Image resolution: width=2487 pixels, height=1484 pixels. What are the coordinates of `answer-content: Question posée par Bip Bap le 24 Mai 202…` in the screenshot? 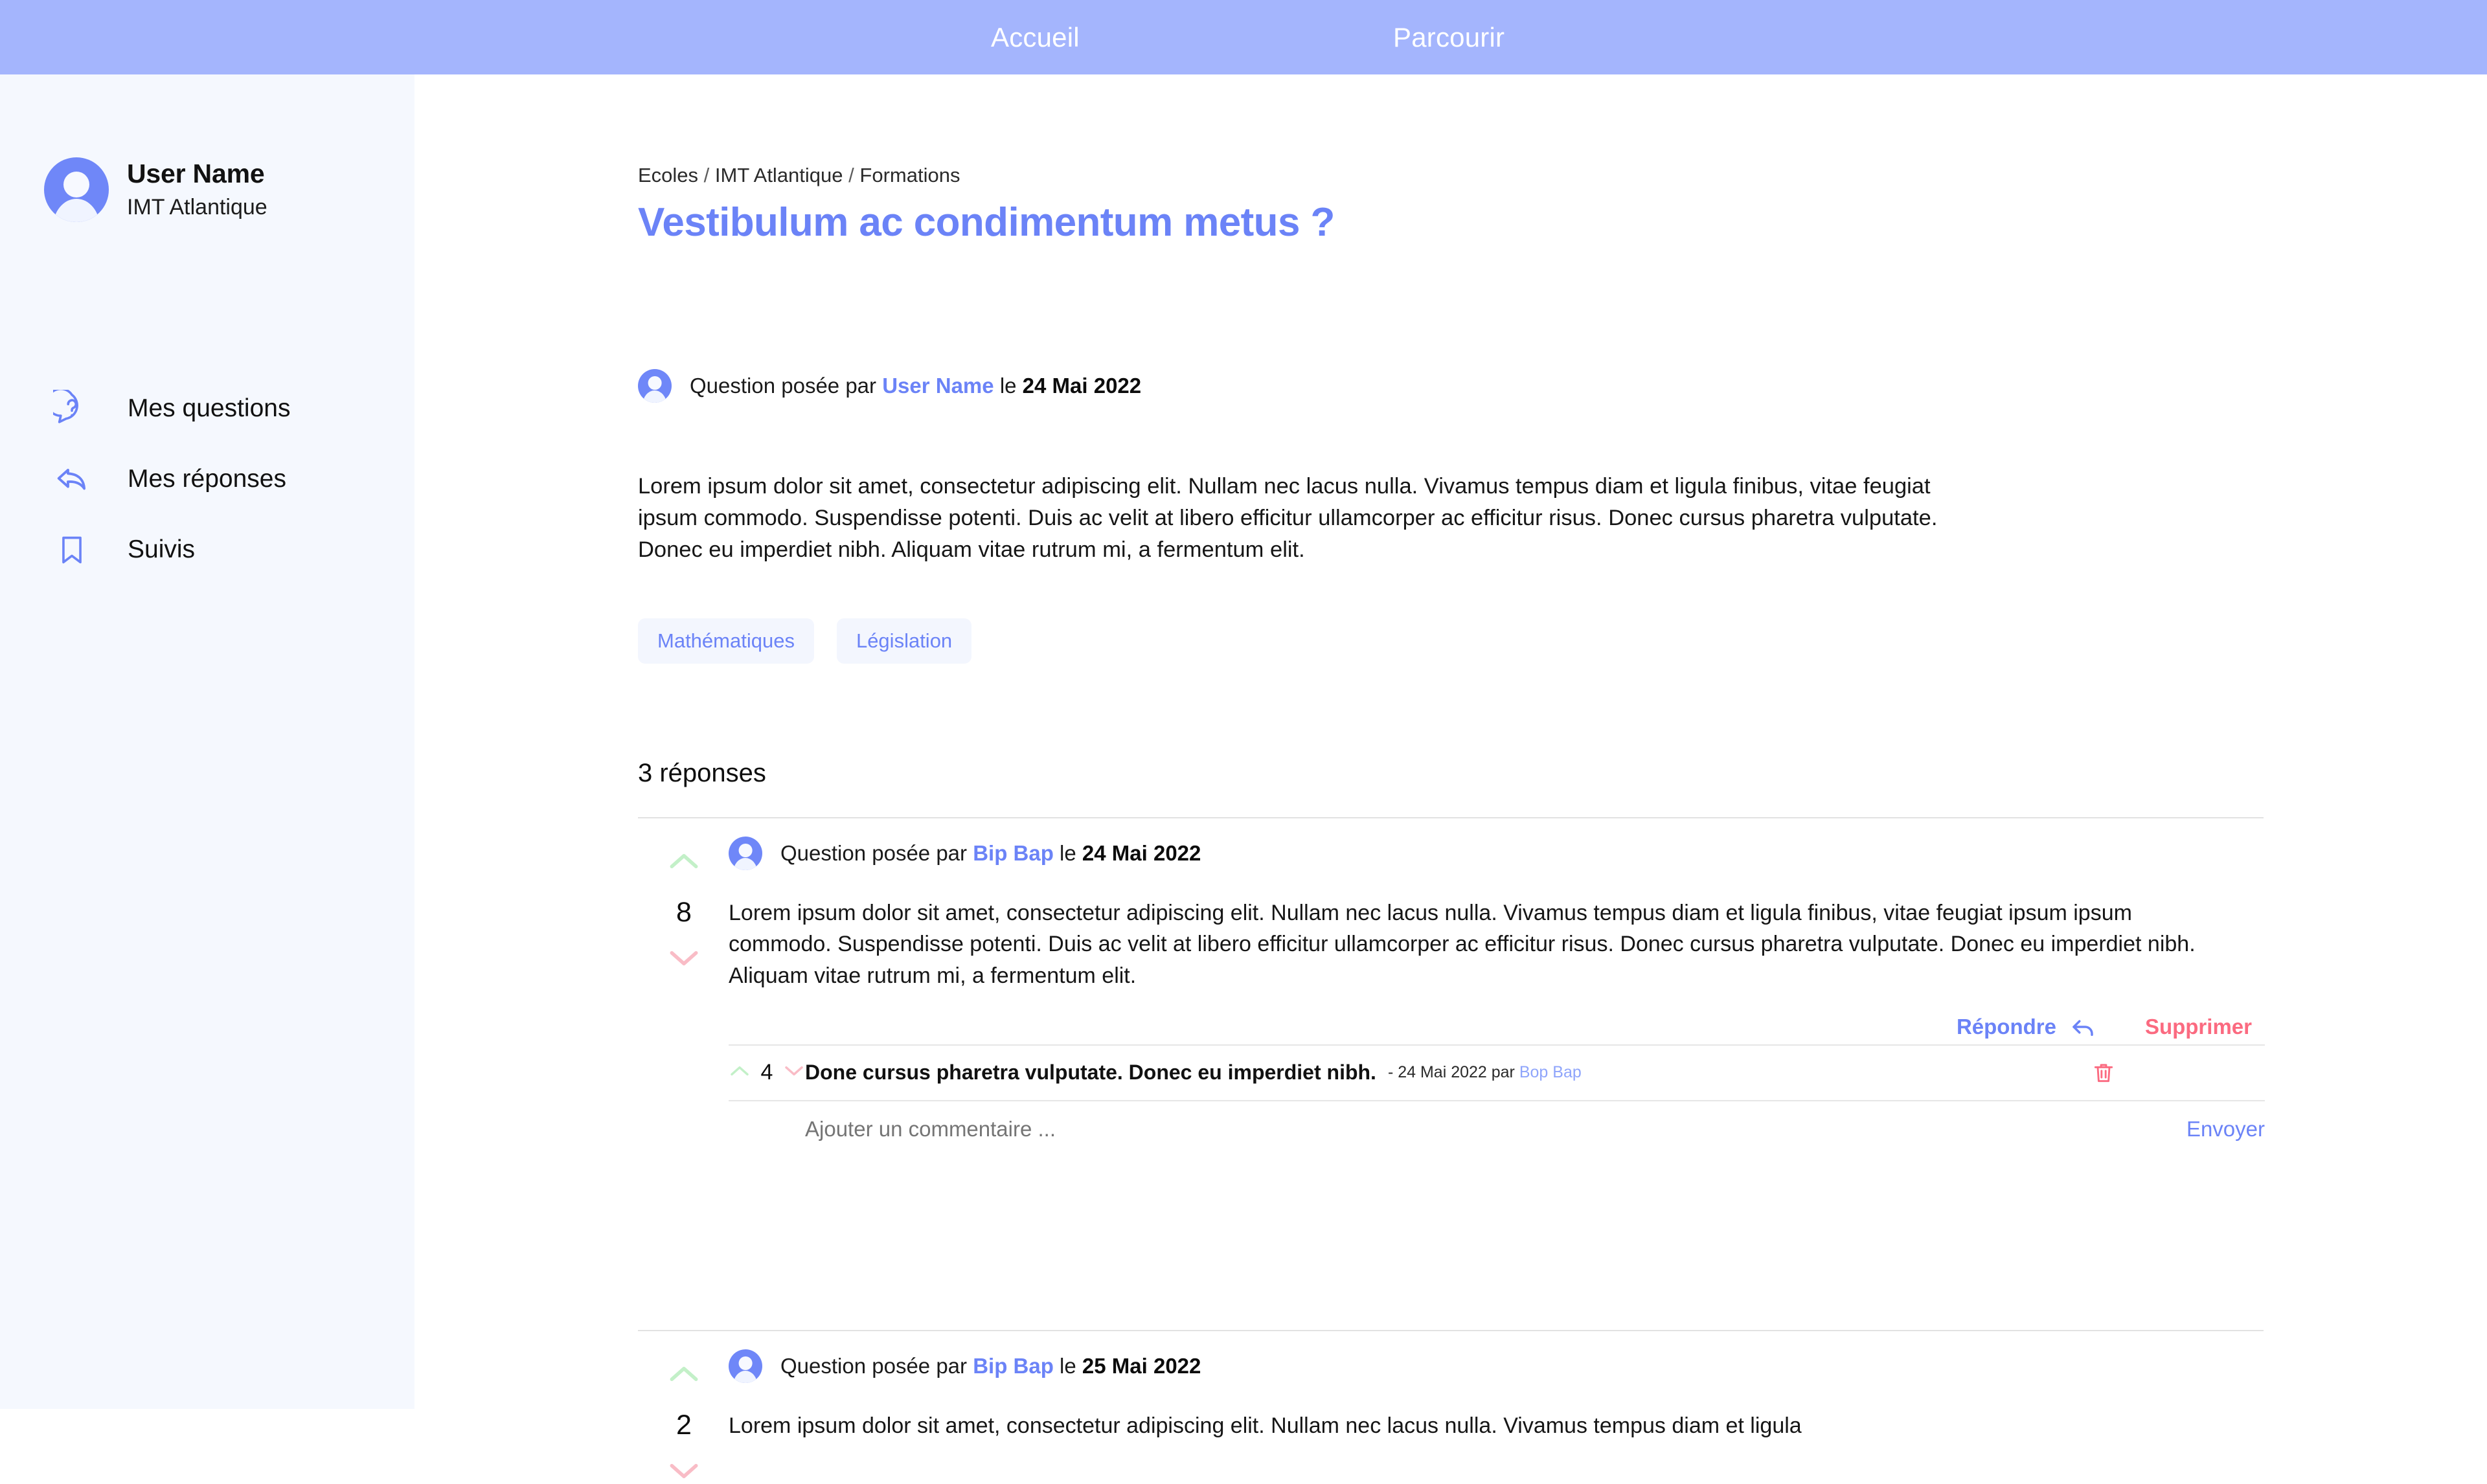 It's located at (1497, 996).